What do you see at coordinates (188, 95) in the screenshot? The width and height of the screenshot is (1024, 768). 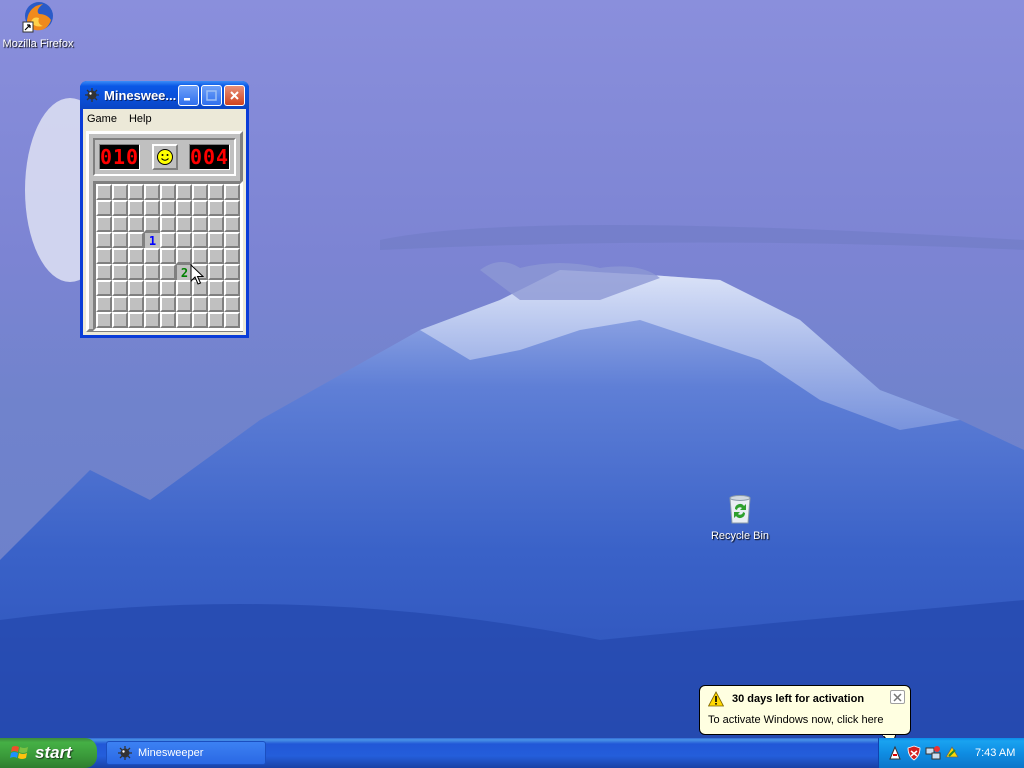 I see `minimize-button` at bounding box center [188, 95].